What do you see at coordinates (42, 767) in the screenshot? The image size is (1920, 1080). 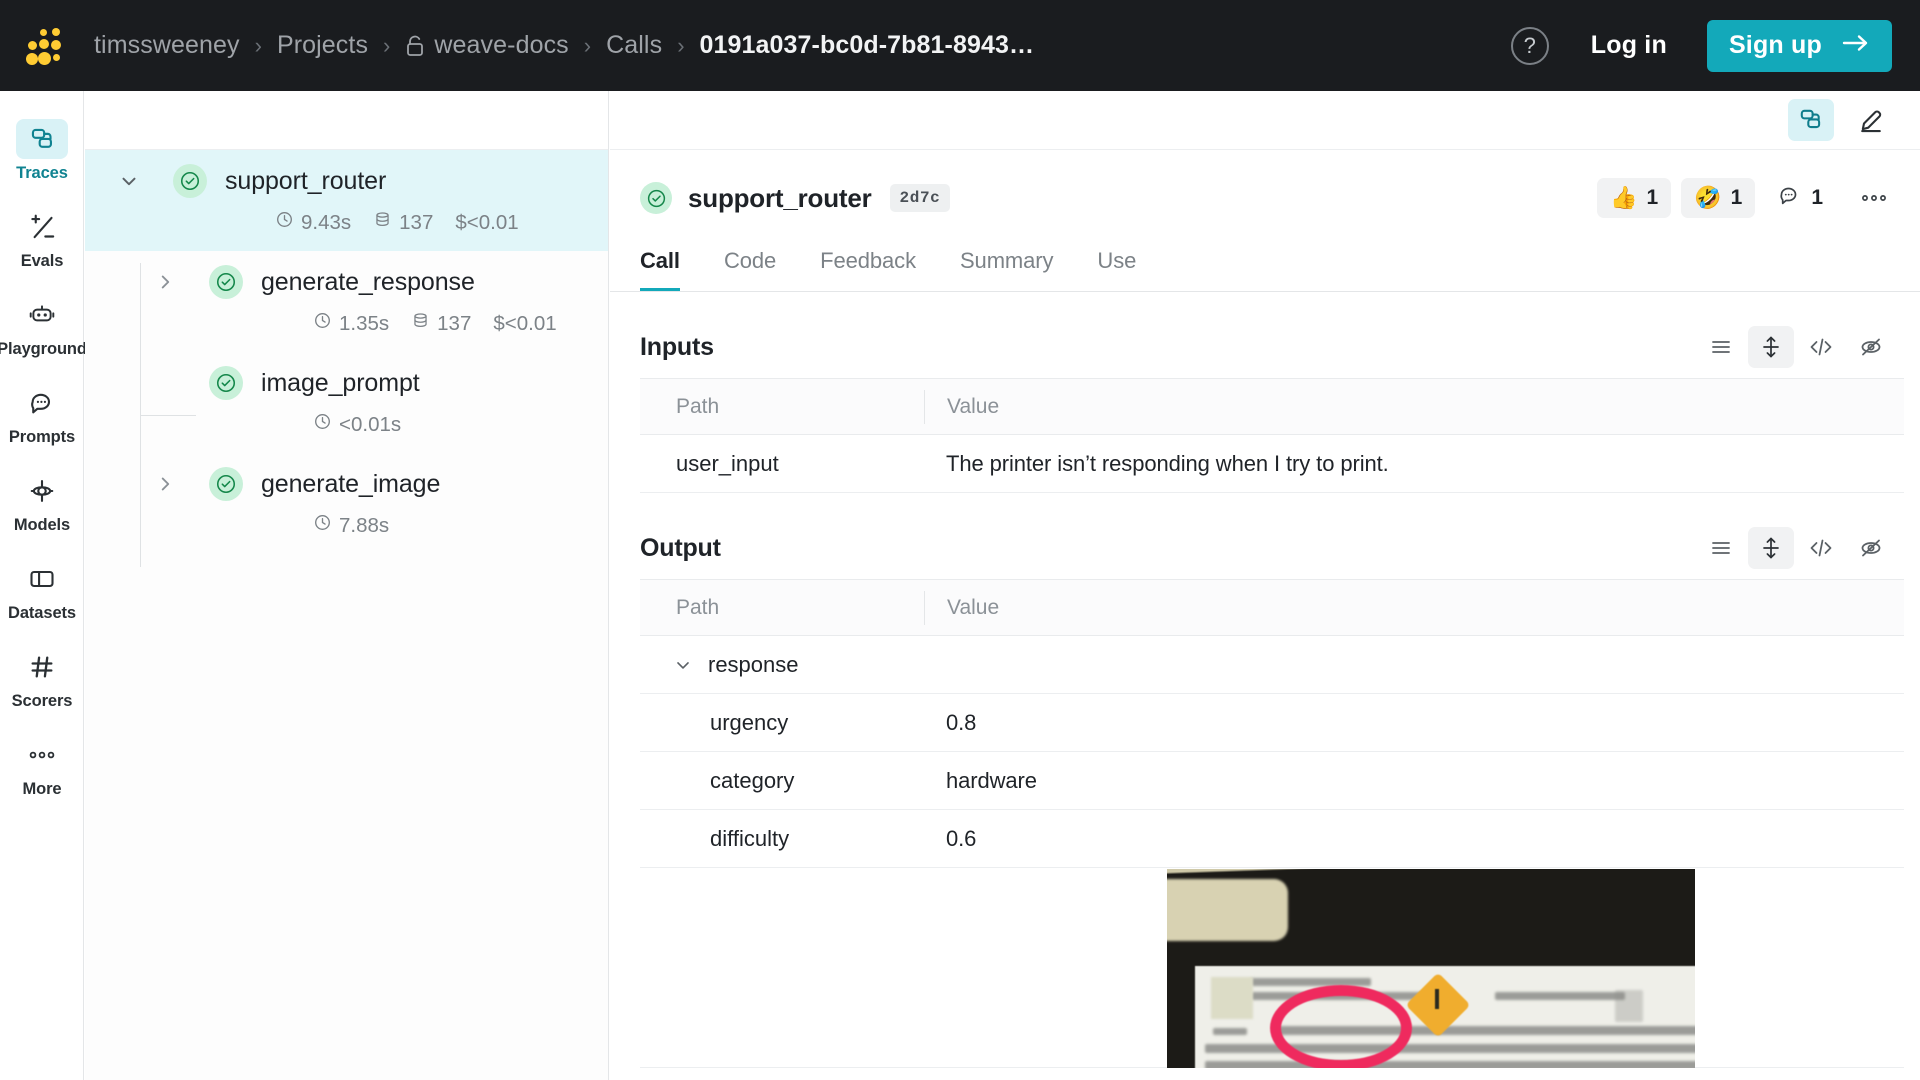 I see `sidebar-item-more: More` at bounding box center [42, 767].